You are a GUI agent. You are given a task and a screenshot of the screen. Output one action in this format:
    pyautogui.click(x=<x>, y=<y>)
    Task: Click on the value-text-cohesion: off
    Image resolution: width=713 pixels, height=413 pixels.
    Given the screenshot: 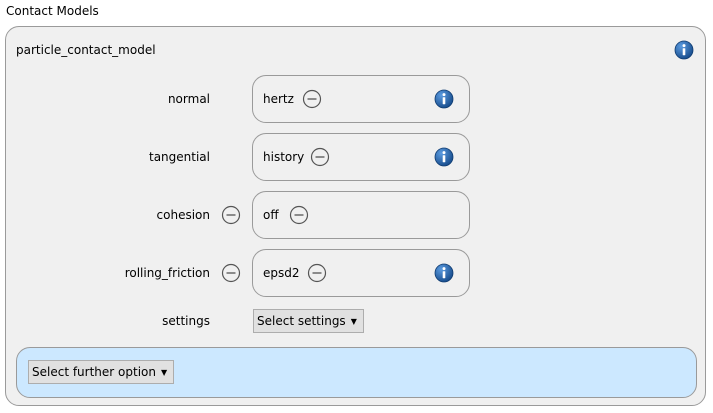 What is the action you would take?
    pyautogui.click(x=271, y=215)
    